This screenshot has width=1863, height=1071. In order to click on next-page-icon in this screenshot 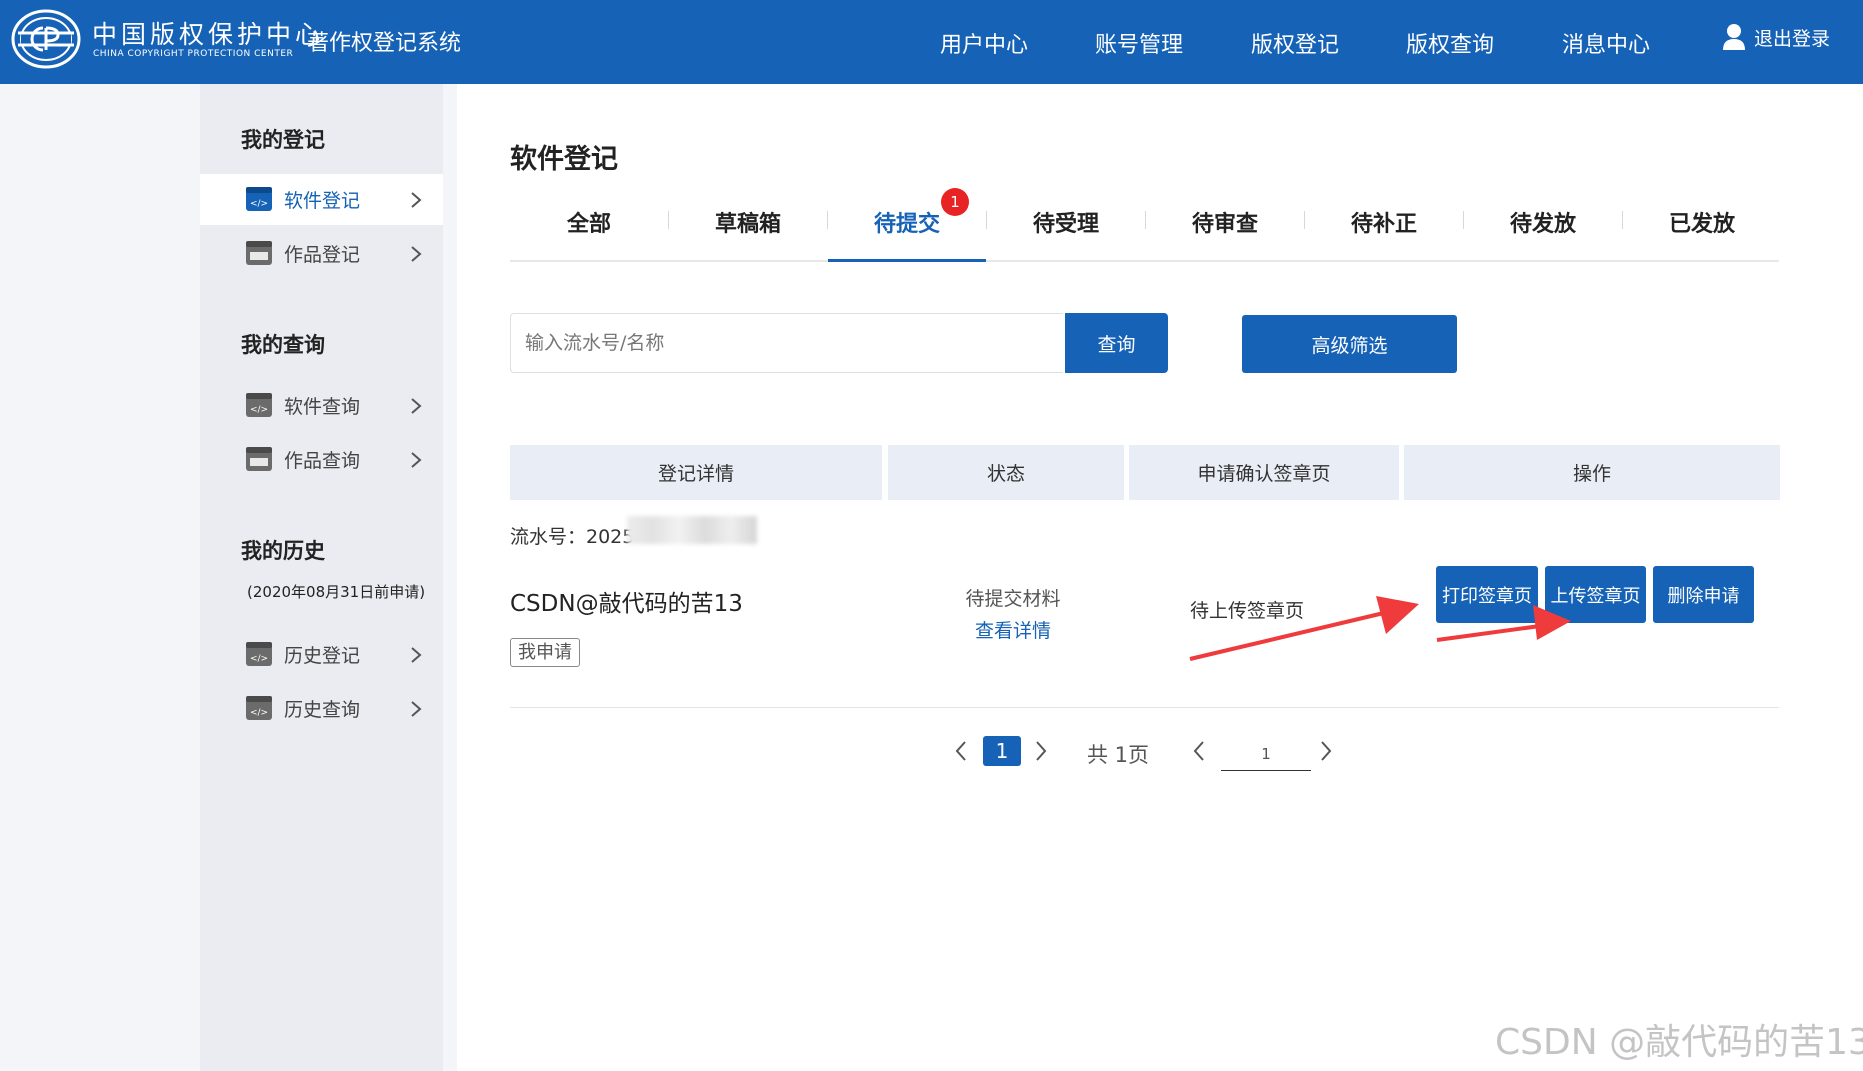, I will do `click(1041, 751)`.